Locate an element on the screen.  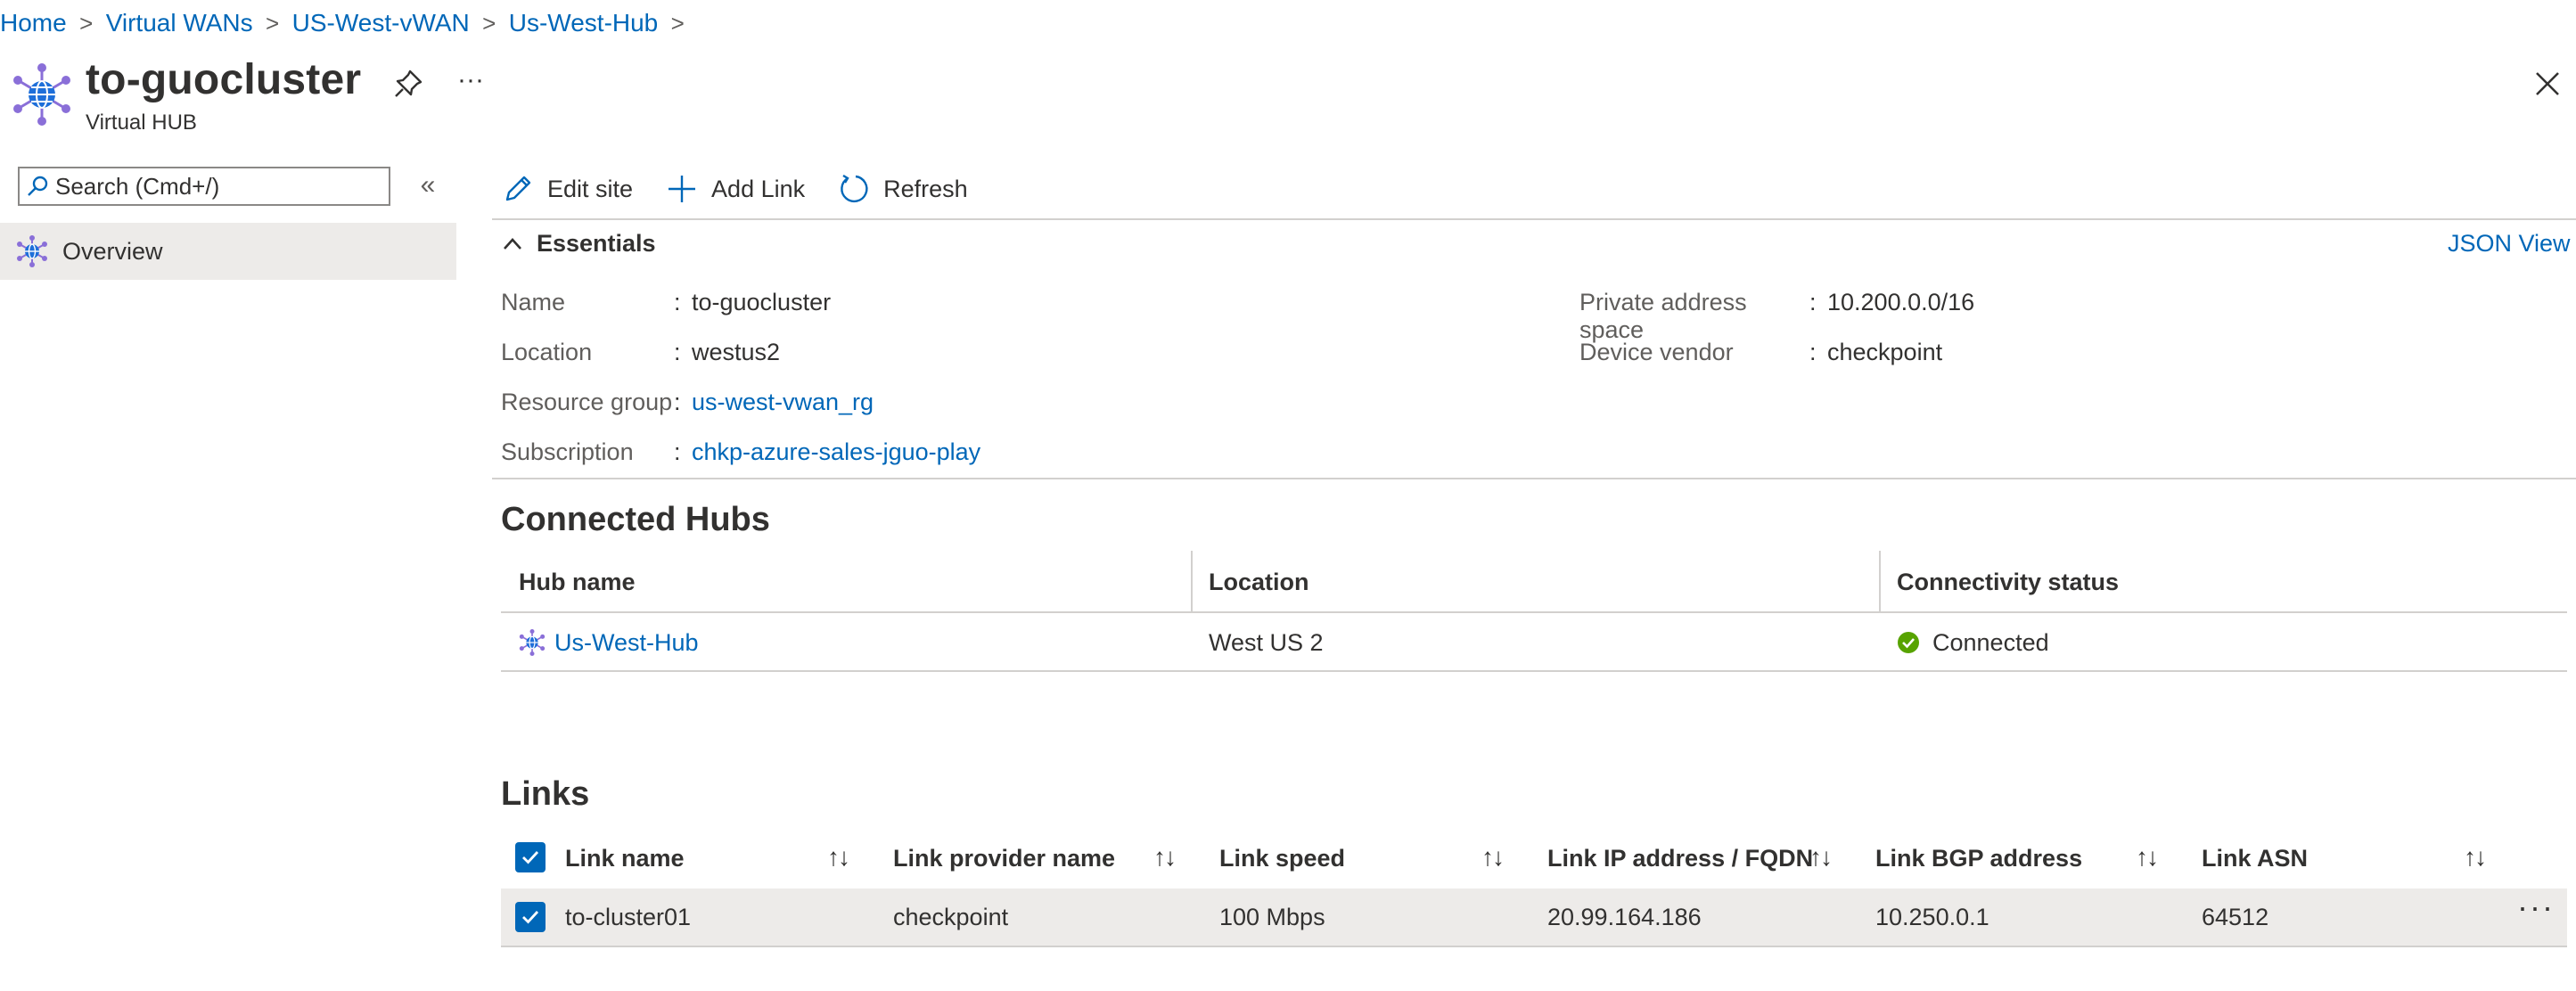
refresh-button: Refresh is located at coordinates (902, 189).